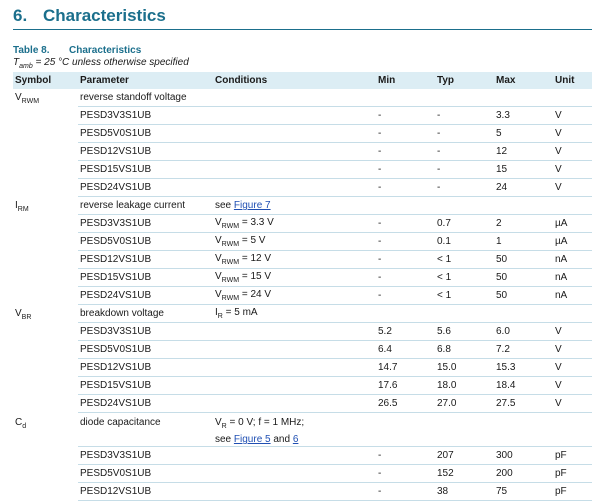 This screenshot has height=501, width=600. What do you see at coordinates (252, 205) in the screenshot?
I see `figure-7-link: Figure 7` at bounding box center [252, 205].